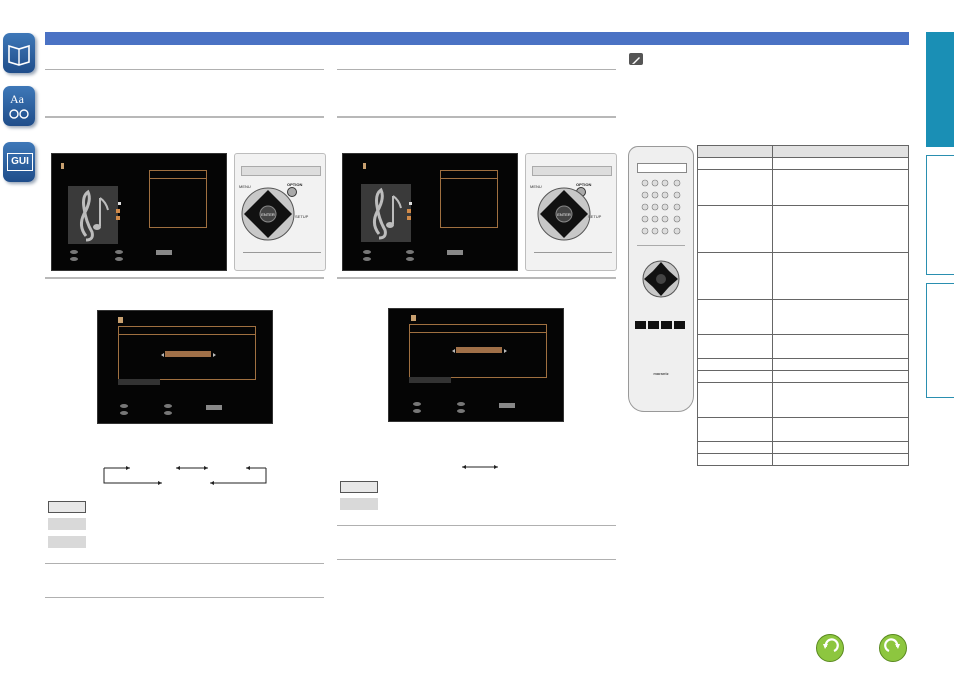 Image resolution: width=954 pixels, height=674 pixels. I want to click on note-icon, so click(636, 59).